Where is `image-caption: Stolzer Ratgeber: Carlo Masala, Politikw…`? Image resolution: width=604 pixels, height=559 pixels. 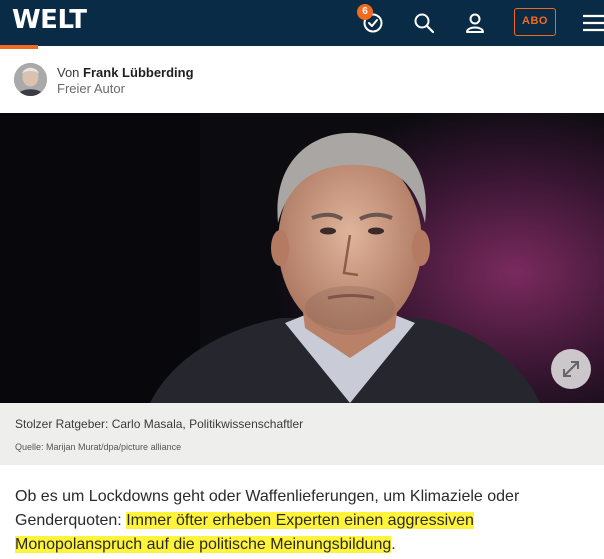 image-caption: Stolzer Ratgeber: Carlo Masala, Politikw… is located at coordinates (159, 424).